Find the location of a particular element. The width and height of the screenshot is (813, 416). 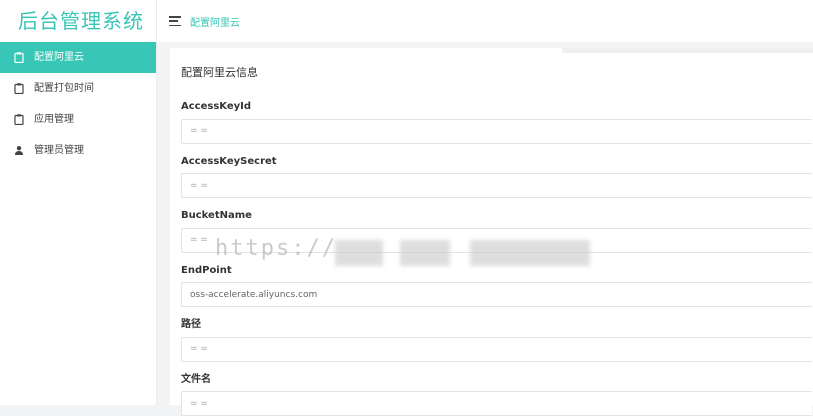

bucket-name-input is located at coordinates (496, 240).